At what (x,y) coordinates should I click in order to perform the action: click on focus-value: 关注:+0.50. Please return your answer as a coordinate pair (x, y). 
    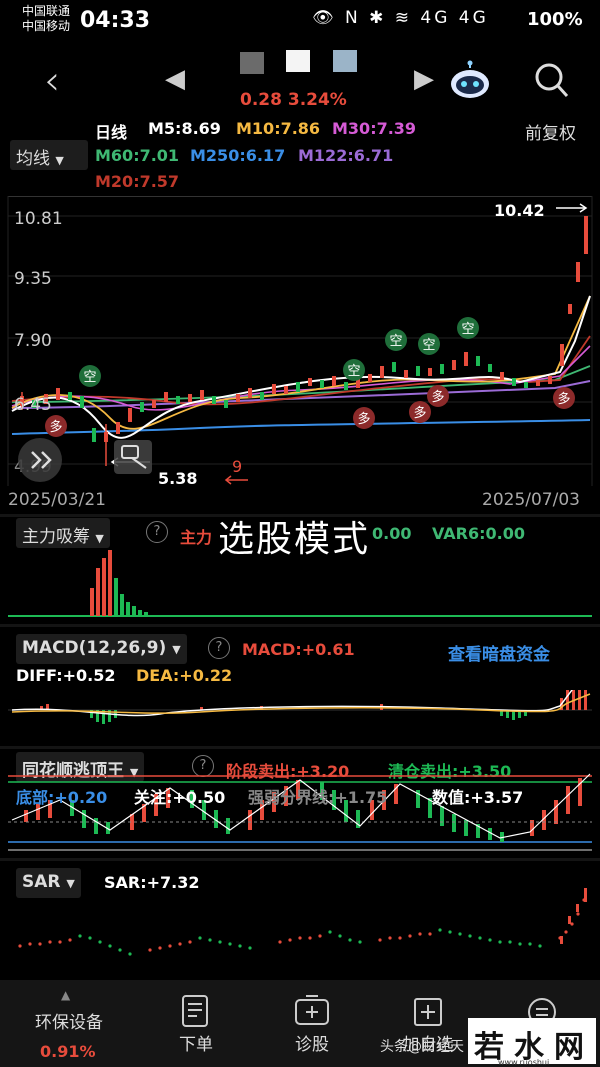
    Looking at the image, I should click on (180, 797).